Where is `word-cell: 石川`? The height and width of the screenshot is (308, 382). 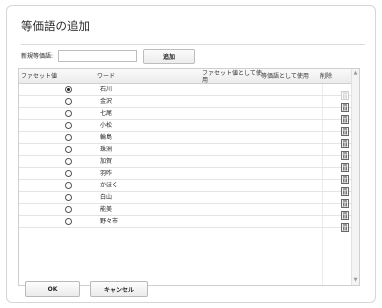
word-cell: 石川 is located at coordinates (106, 89).